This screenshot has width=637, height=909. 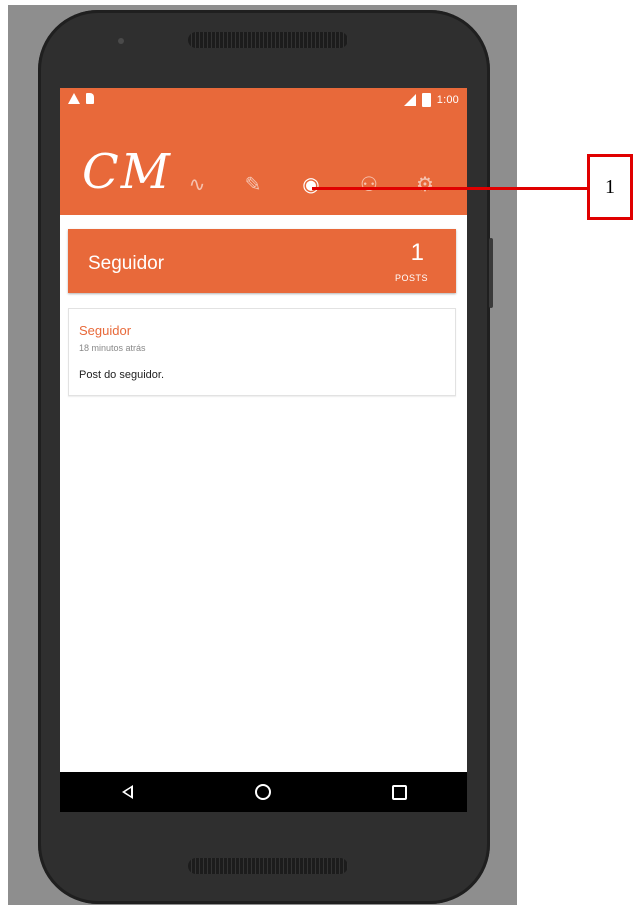 I want to click on recents-icon, so click(x=399, y=792).